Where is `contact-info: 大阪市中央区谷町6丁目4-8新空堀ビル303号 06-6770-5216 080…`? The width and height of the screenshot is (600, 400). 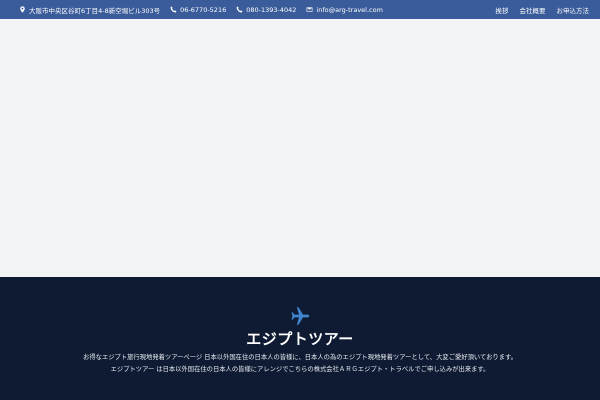
contact-info: 大阪市中央区谷町6丁目4-8新空堀ビル303号 06-6770-5216 080… is located at coordinates (206, 10).